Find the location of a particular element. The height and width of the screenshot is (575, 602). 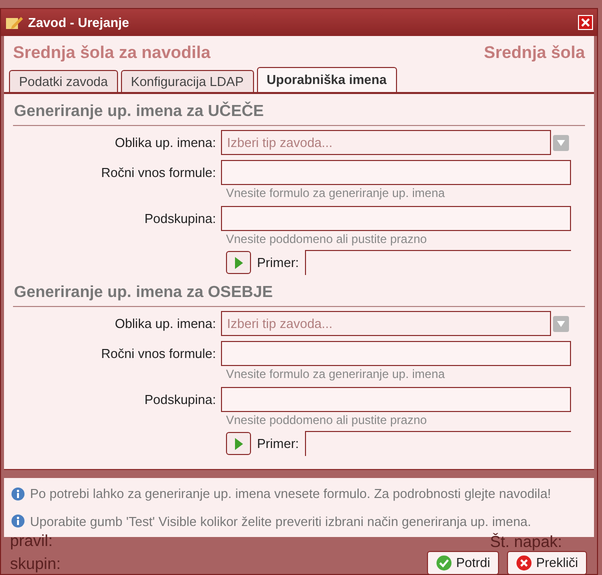

info-text: Po potrebi lahko za generiranje up. imena vnesete formulo. Za podrobnosti glejte navodila! is located at coordinates (291, 494).